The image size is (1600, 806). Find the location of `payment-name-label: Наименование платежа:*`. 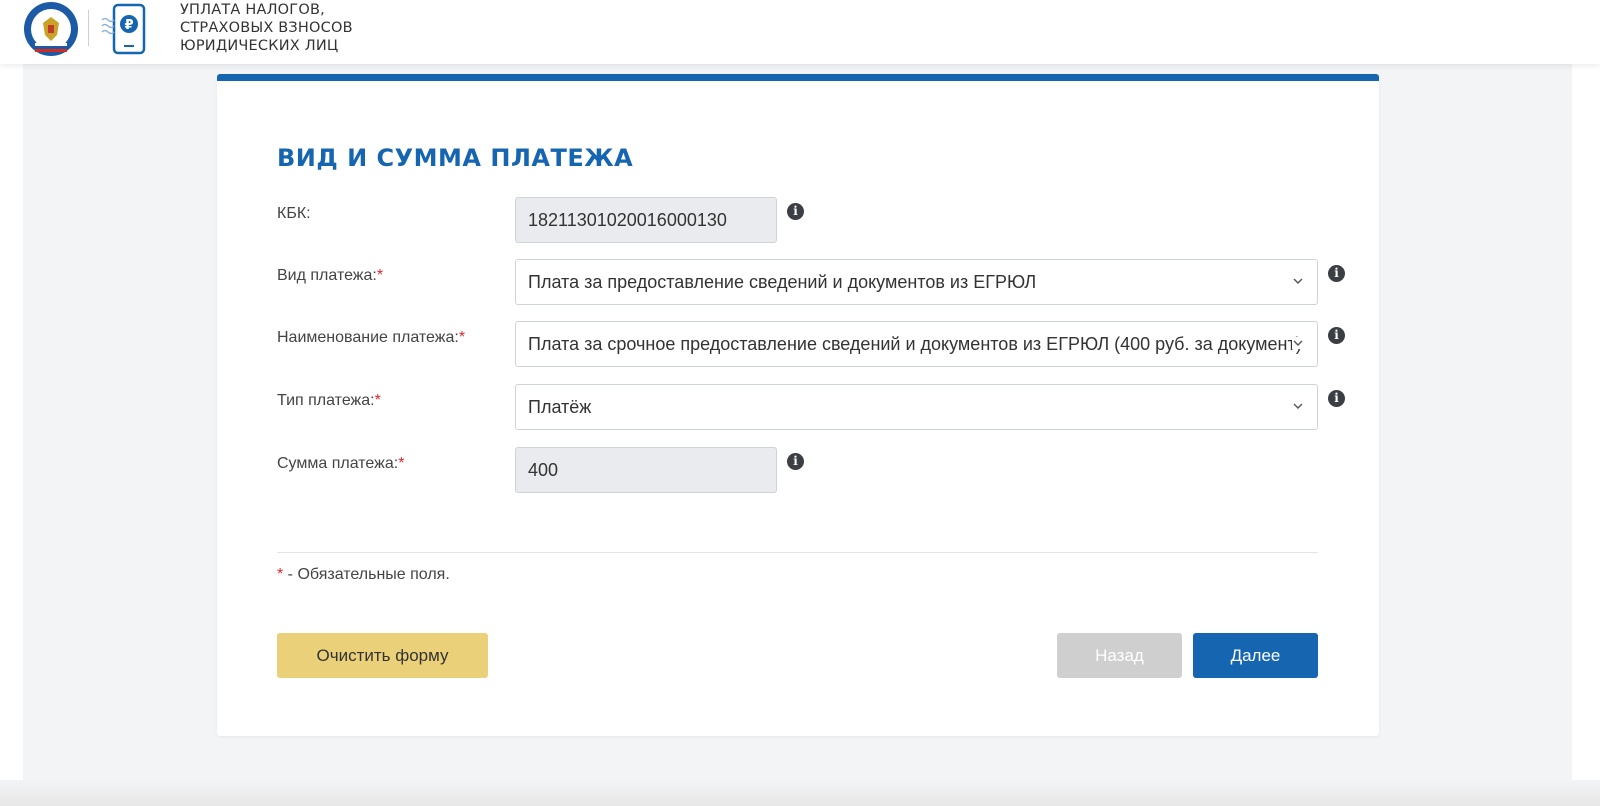

payment-name-label: Наименование платежа:* is located at coordinates (371, 338).